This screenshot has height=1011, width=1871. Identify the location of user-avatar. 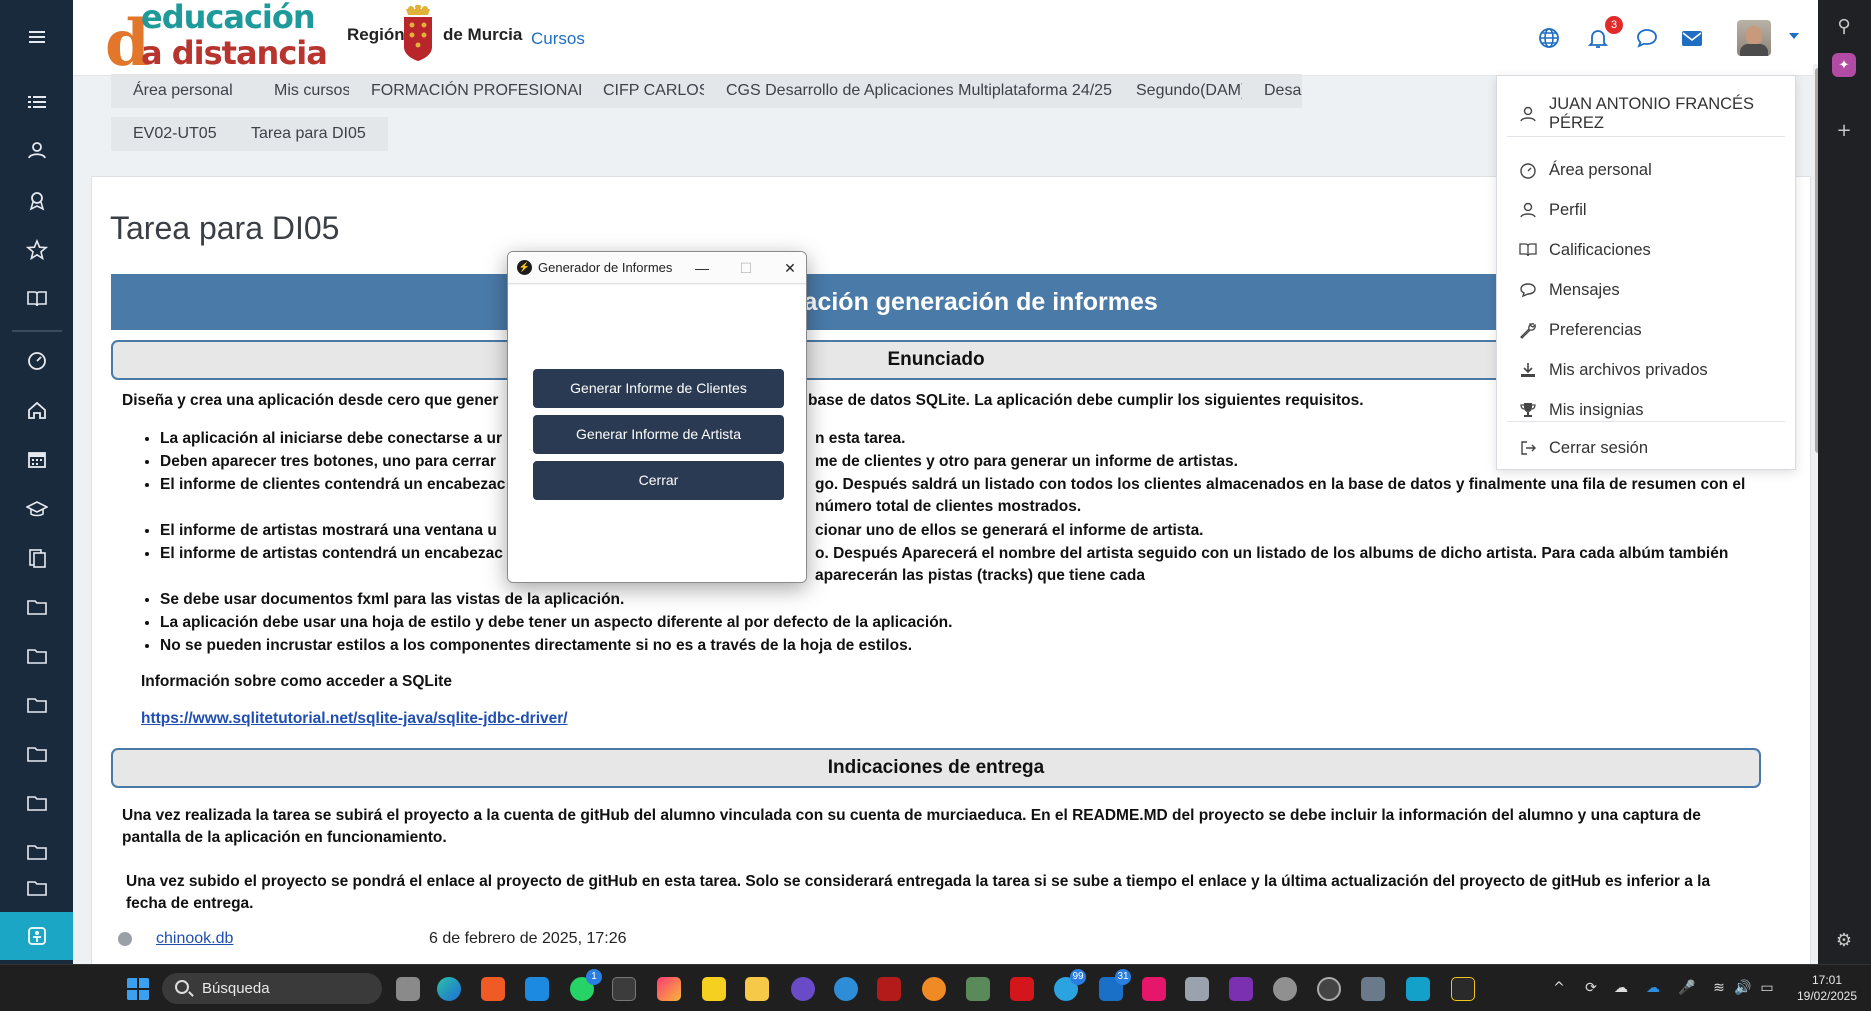
(1754, 38).